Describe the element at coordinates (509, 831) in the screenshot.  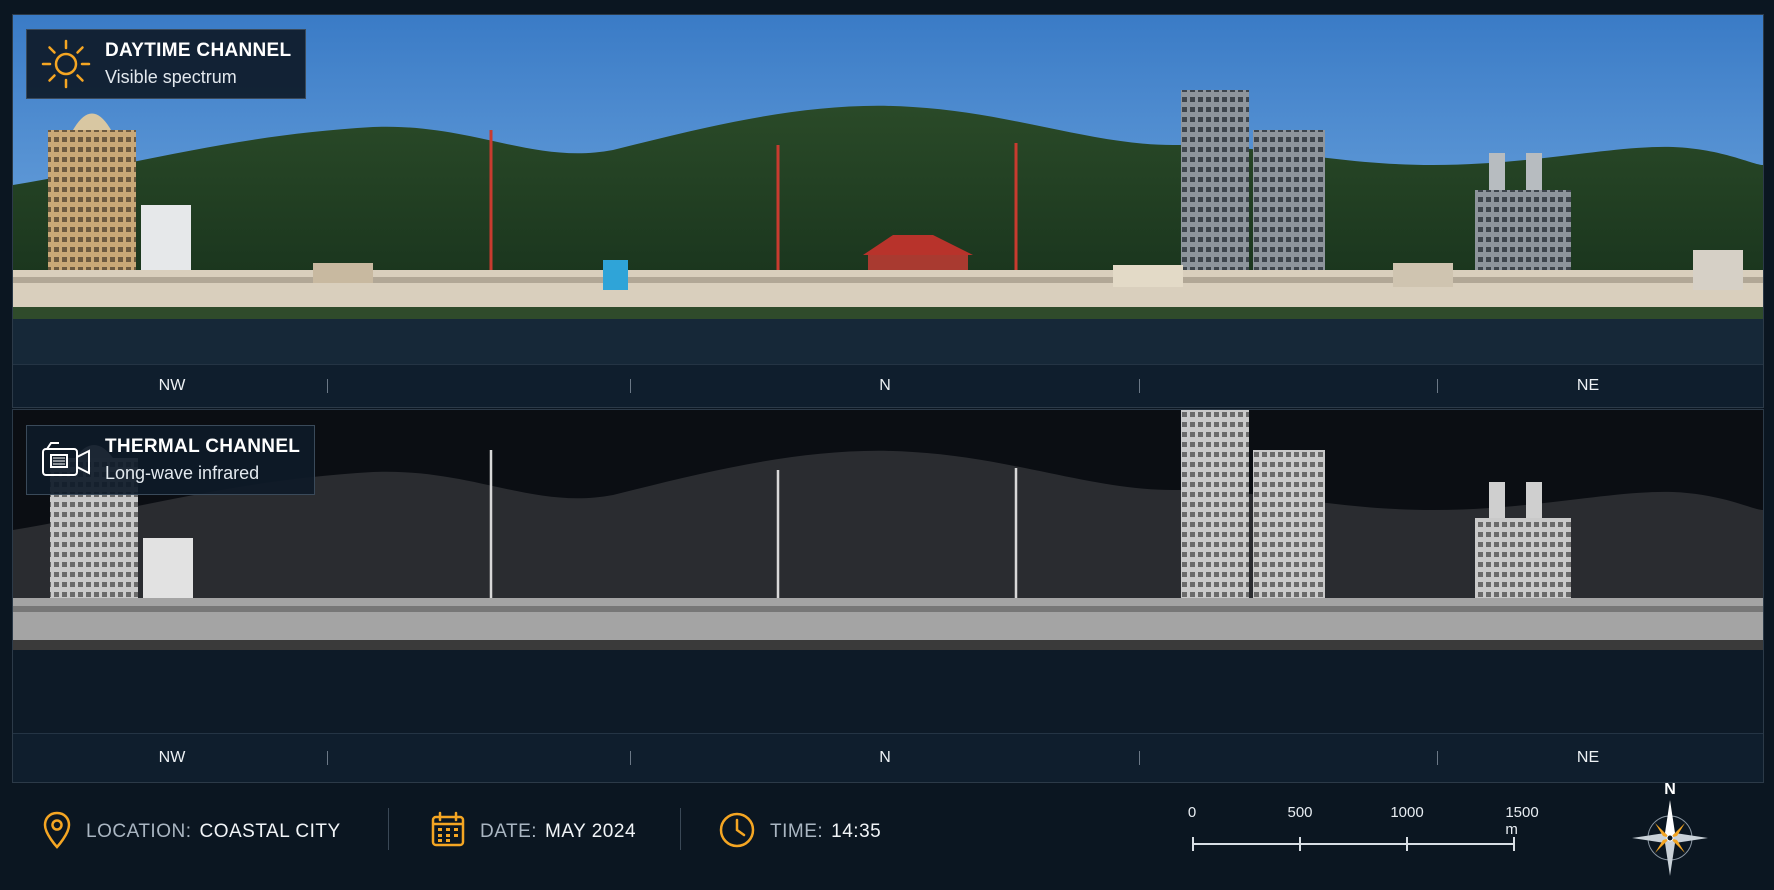
I see `date-label: DATE:` at that location.